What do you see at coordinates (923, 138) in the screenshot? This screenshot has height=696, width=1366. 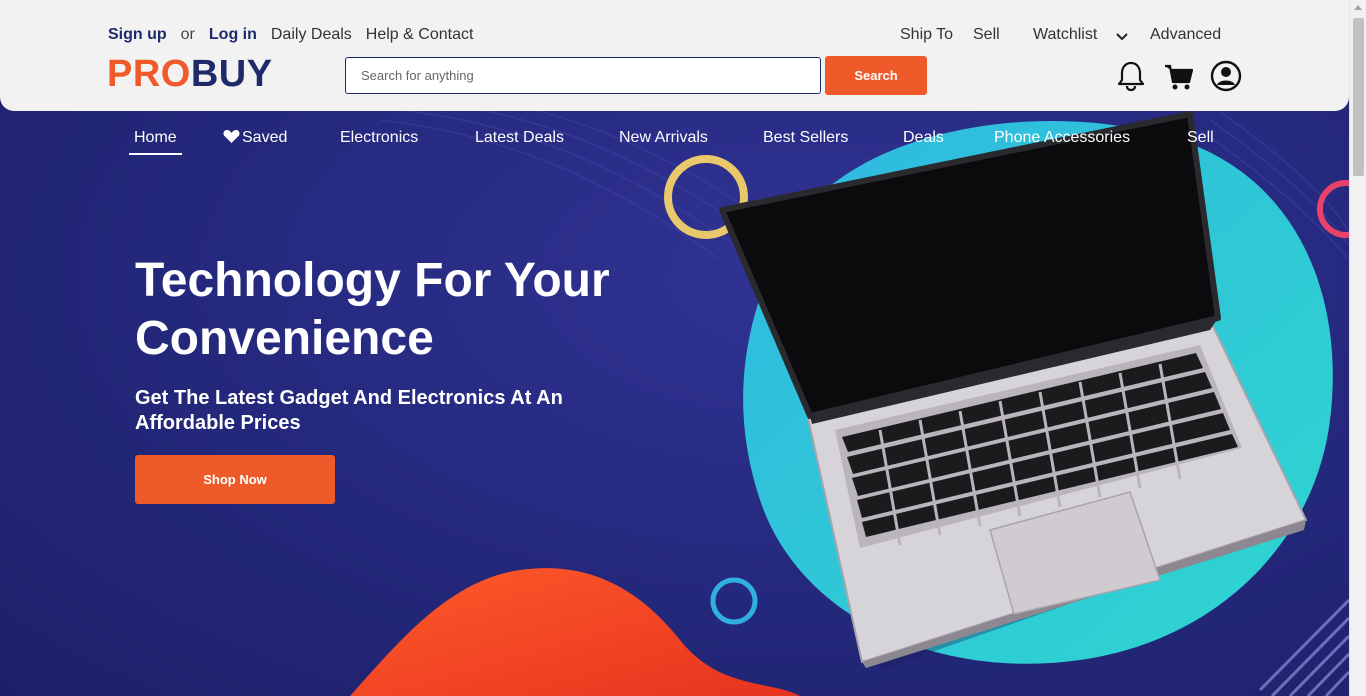 I see `nav-deals: Deals` at bounding box center [923, 138].